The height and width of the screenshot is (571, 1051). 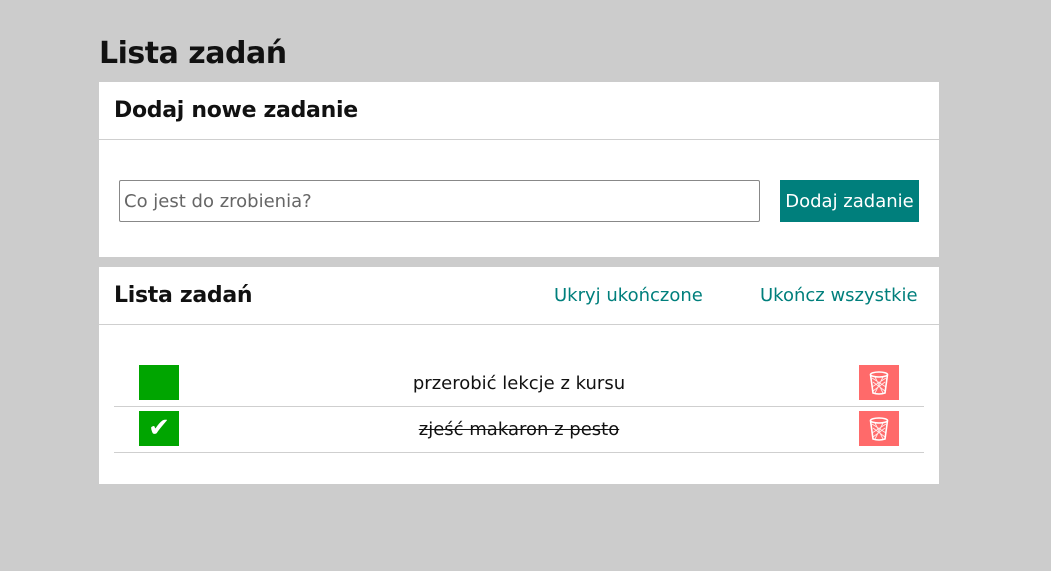 I want to click on add-task-header: Dodaj nowe zadanie, so click(x=519, y=111).